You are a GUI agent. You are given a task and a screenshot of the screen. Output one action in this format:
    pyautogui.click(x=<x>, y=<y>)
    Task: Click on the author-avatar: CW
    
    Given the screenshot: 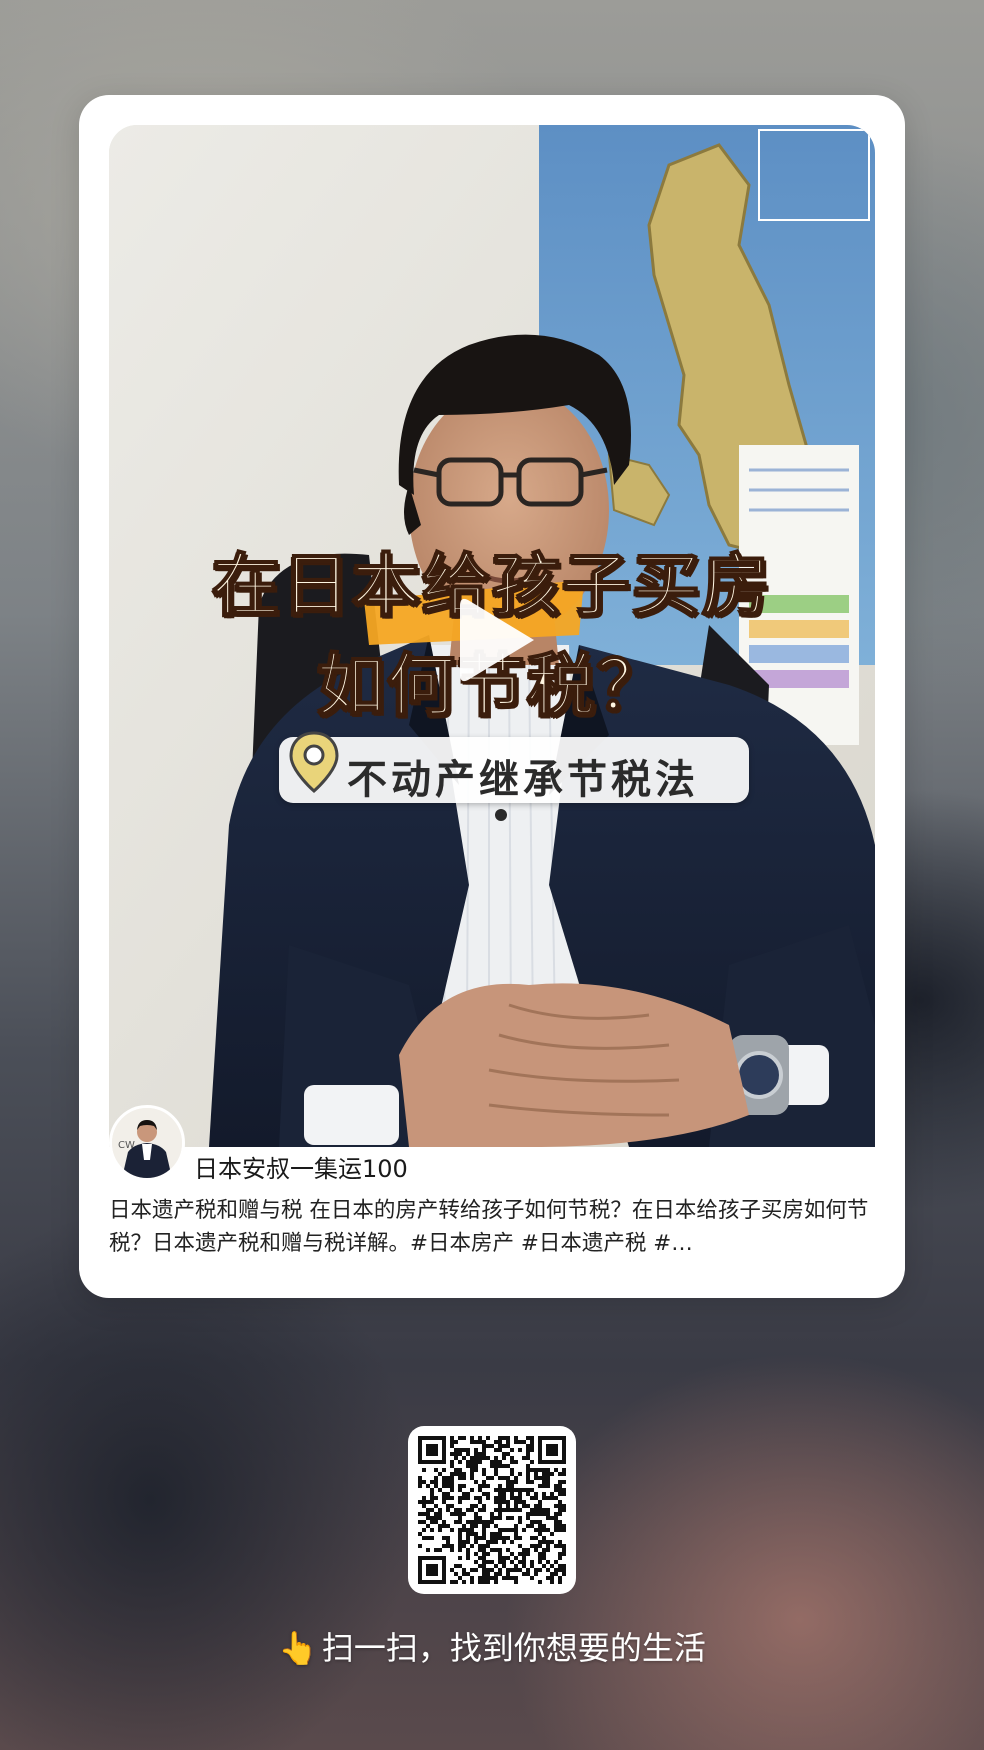 What is the action you would take?
    pyautogui.click(x=147, y=1143)
    